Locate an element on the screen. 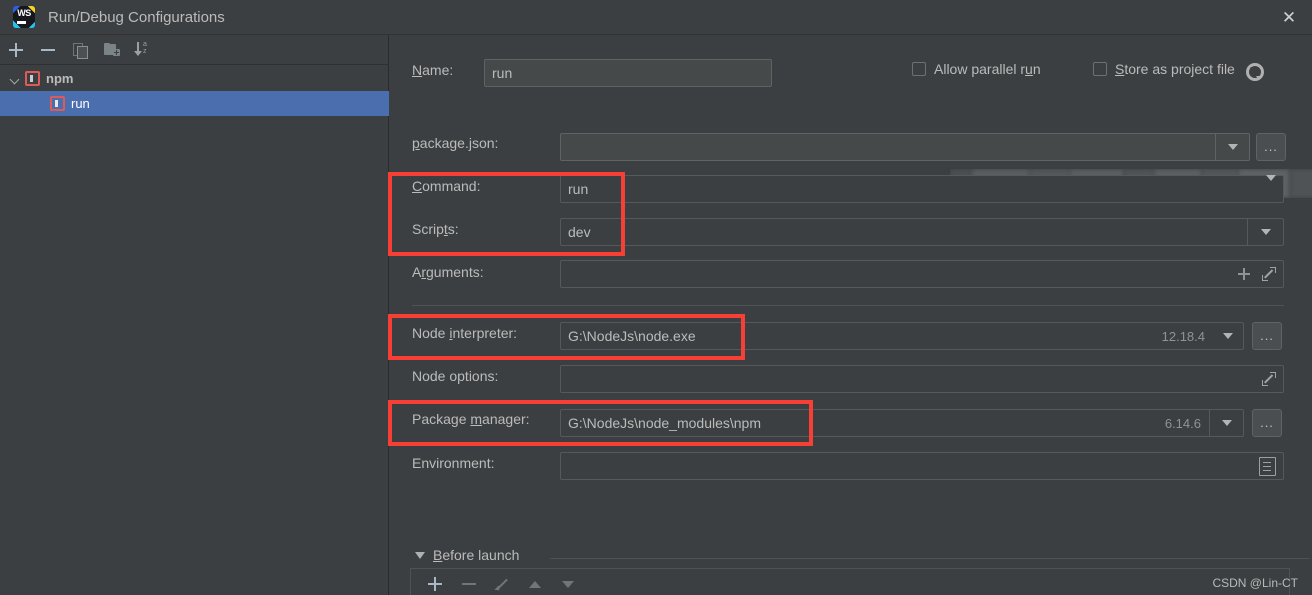  before-launch-remove-button is located at coordinates (468, 583).